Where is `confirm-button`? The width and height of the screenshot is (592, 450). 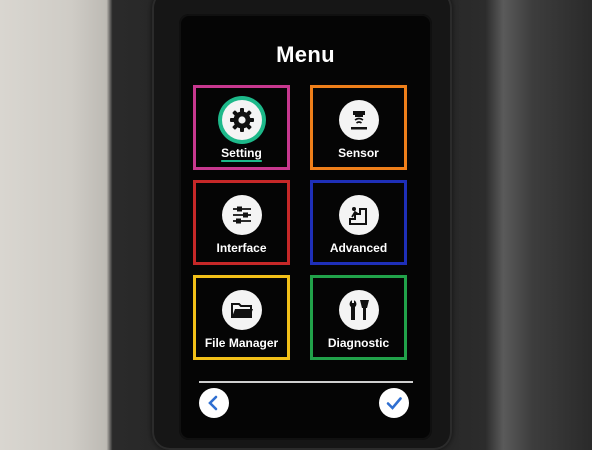 confirm-button is located at coordinates (394, 403).